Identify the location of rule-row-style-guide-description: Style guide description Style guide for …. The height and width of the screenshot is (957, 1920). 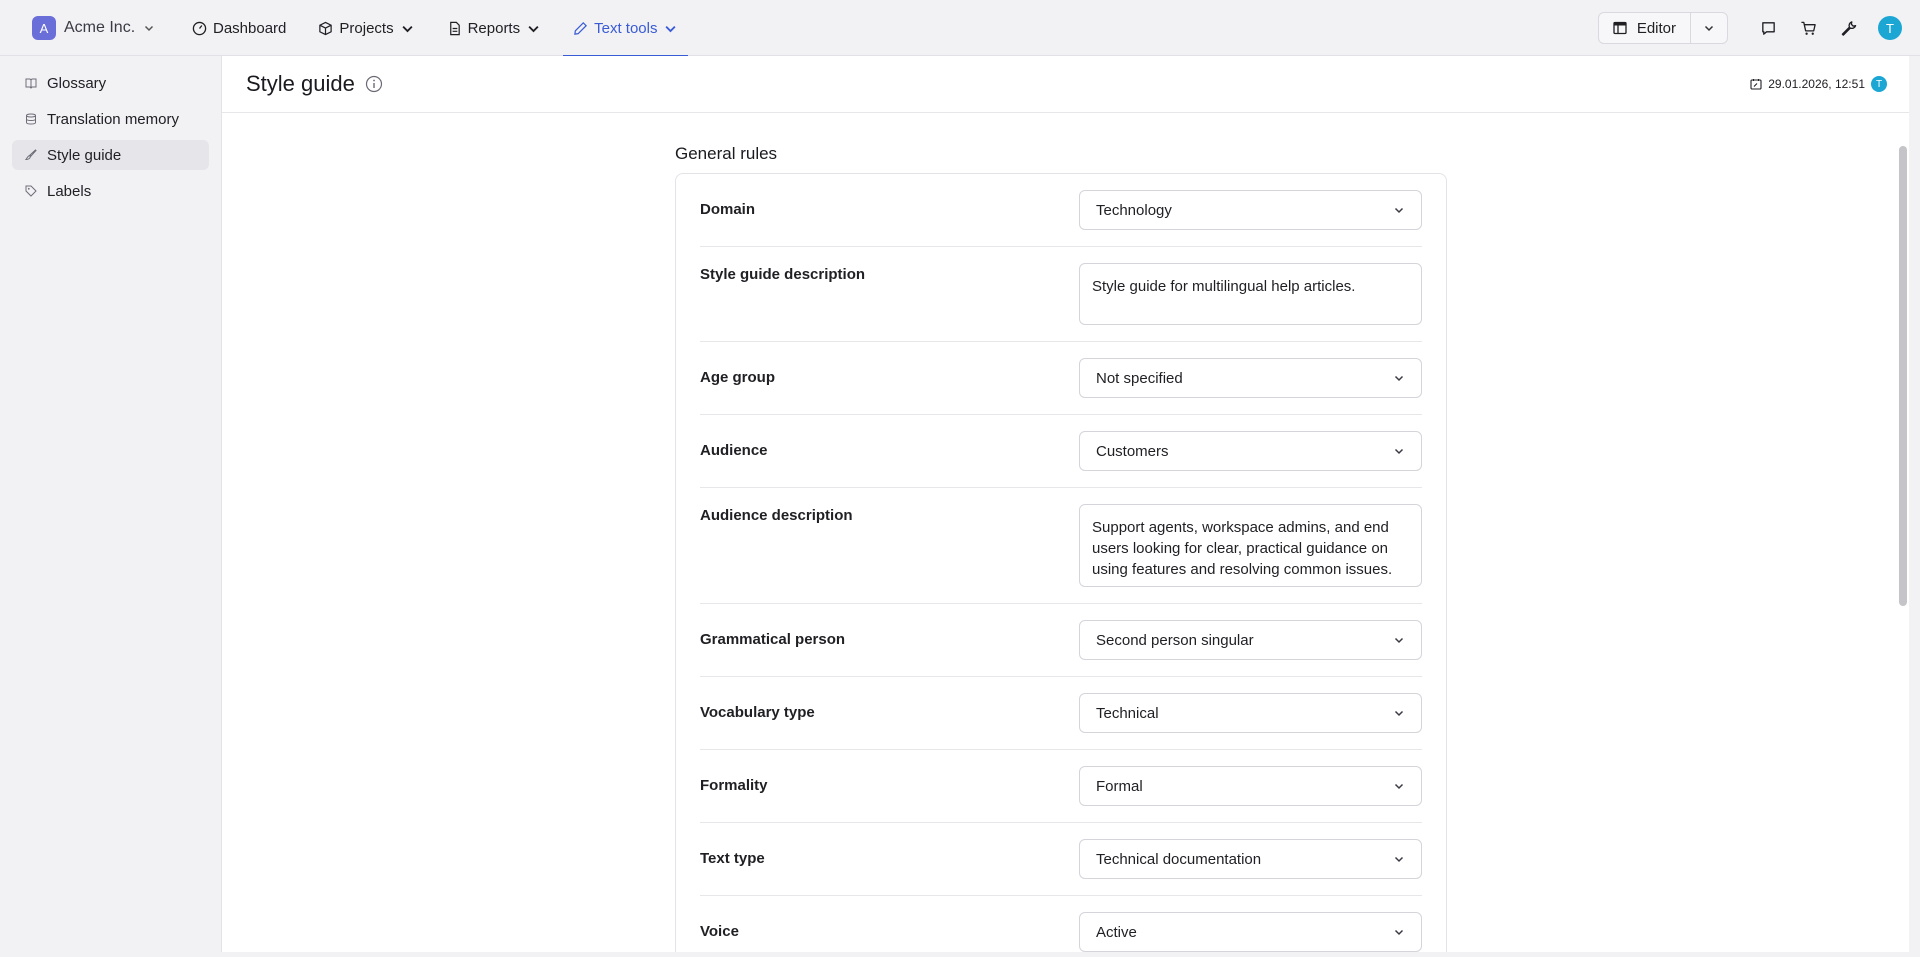
(1061, 294).